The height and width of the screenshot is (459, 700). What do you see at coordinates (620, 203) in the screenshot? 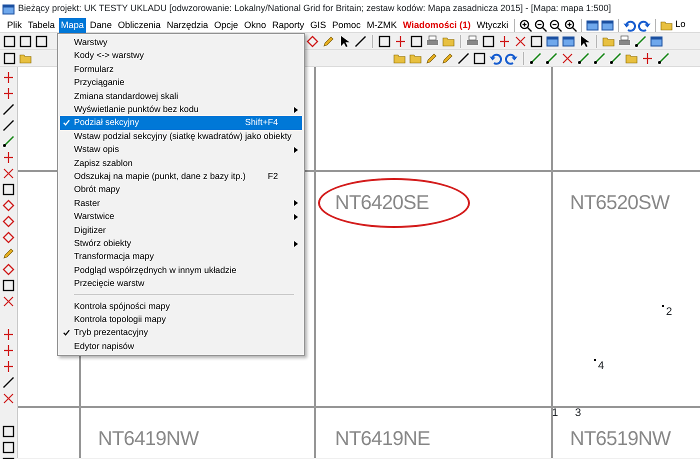
I see `sheet-label: NT6520SW` at bounding box center [620, 203].